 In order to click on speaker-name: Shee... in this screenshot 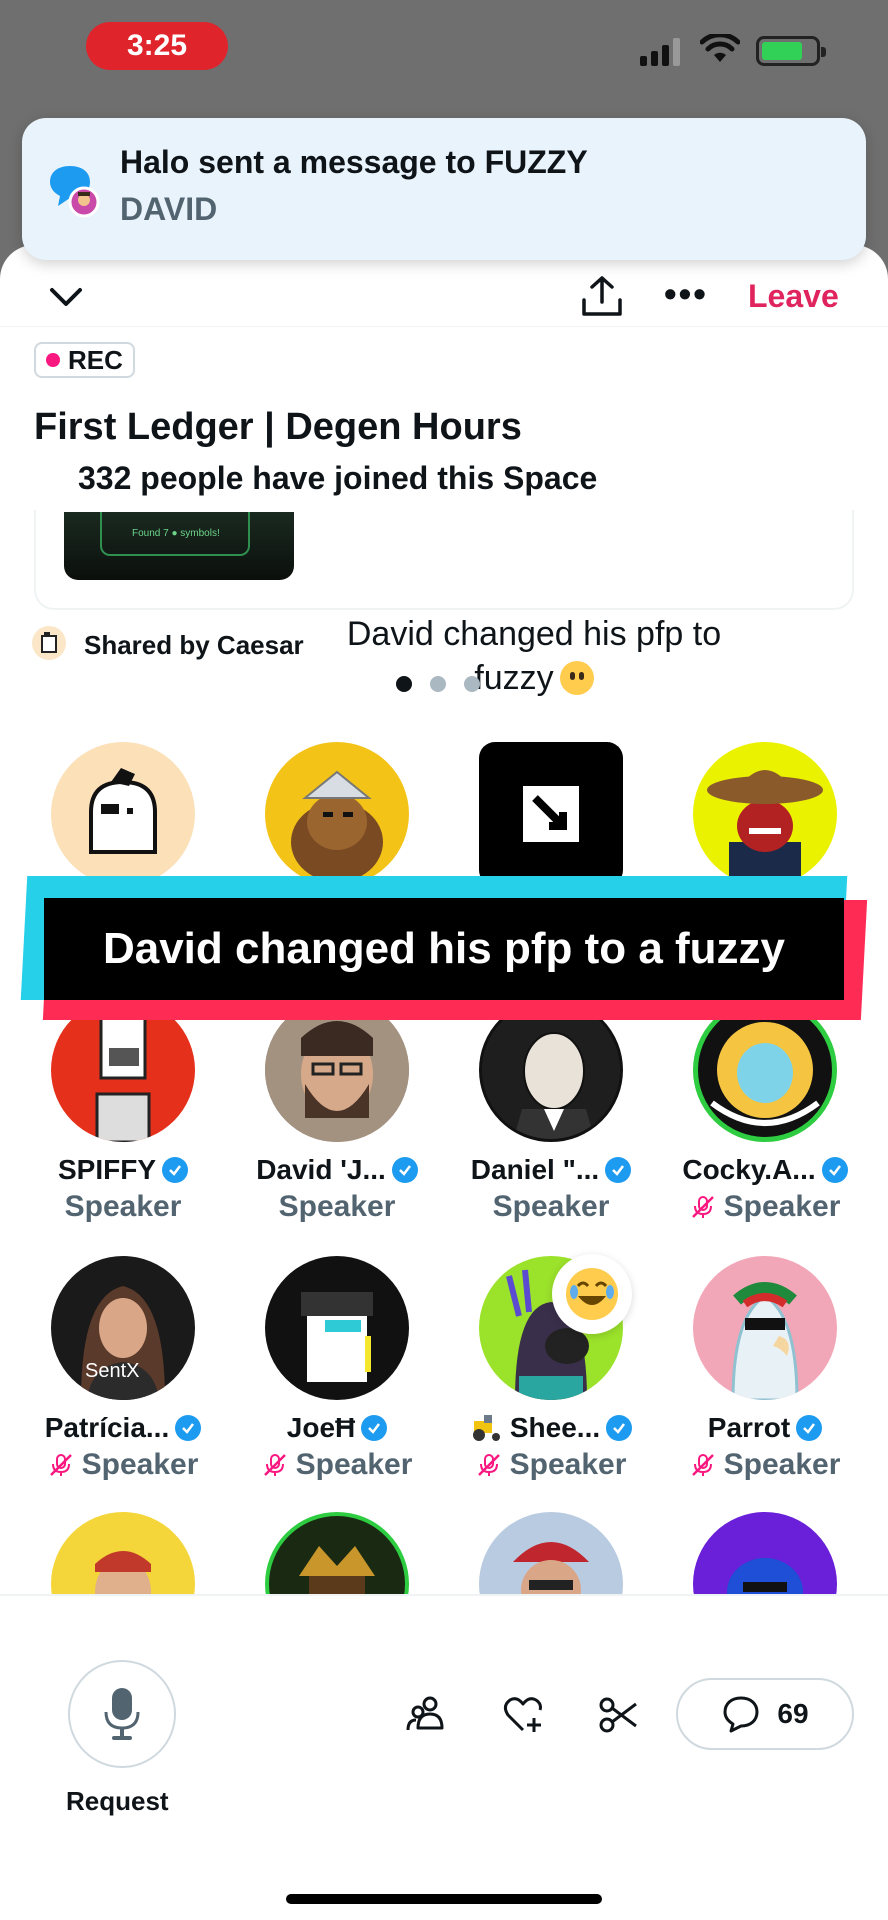, I will do `click(551, 1428)`.